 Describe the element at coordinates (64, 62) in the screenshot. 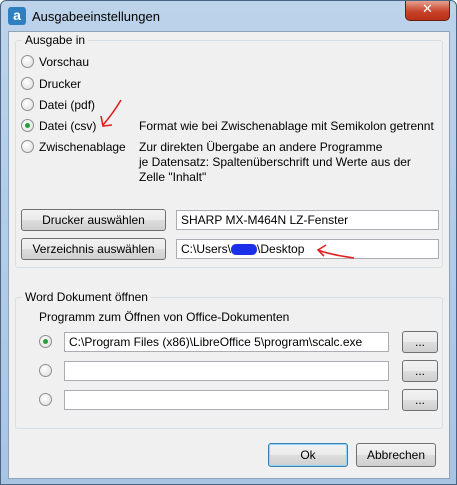

I see `radio-vorschau-label: Vorschau` at that location.